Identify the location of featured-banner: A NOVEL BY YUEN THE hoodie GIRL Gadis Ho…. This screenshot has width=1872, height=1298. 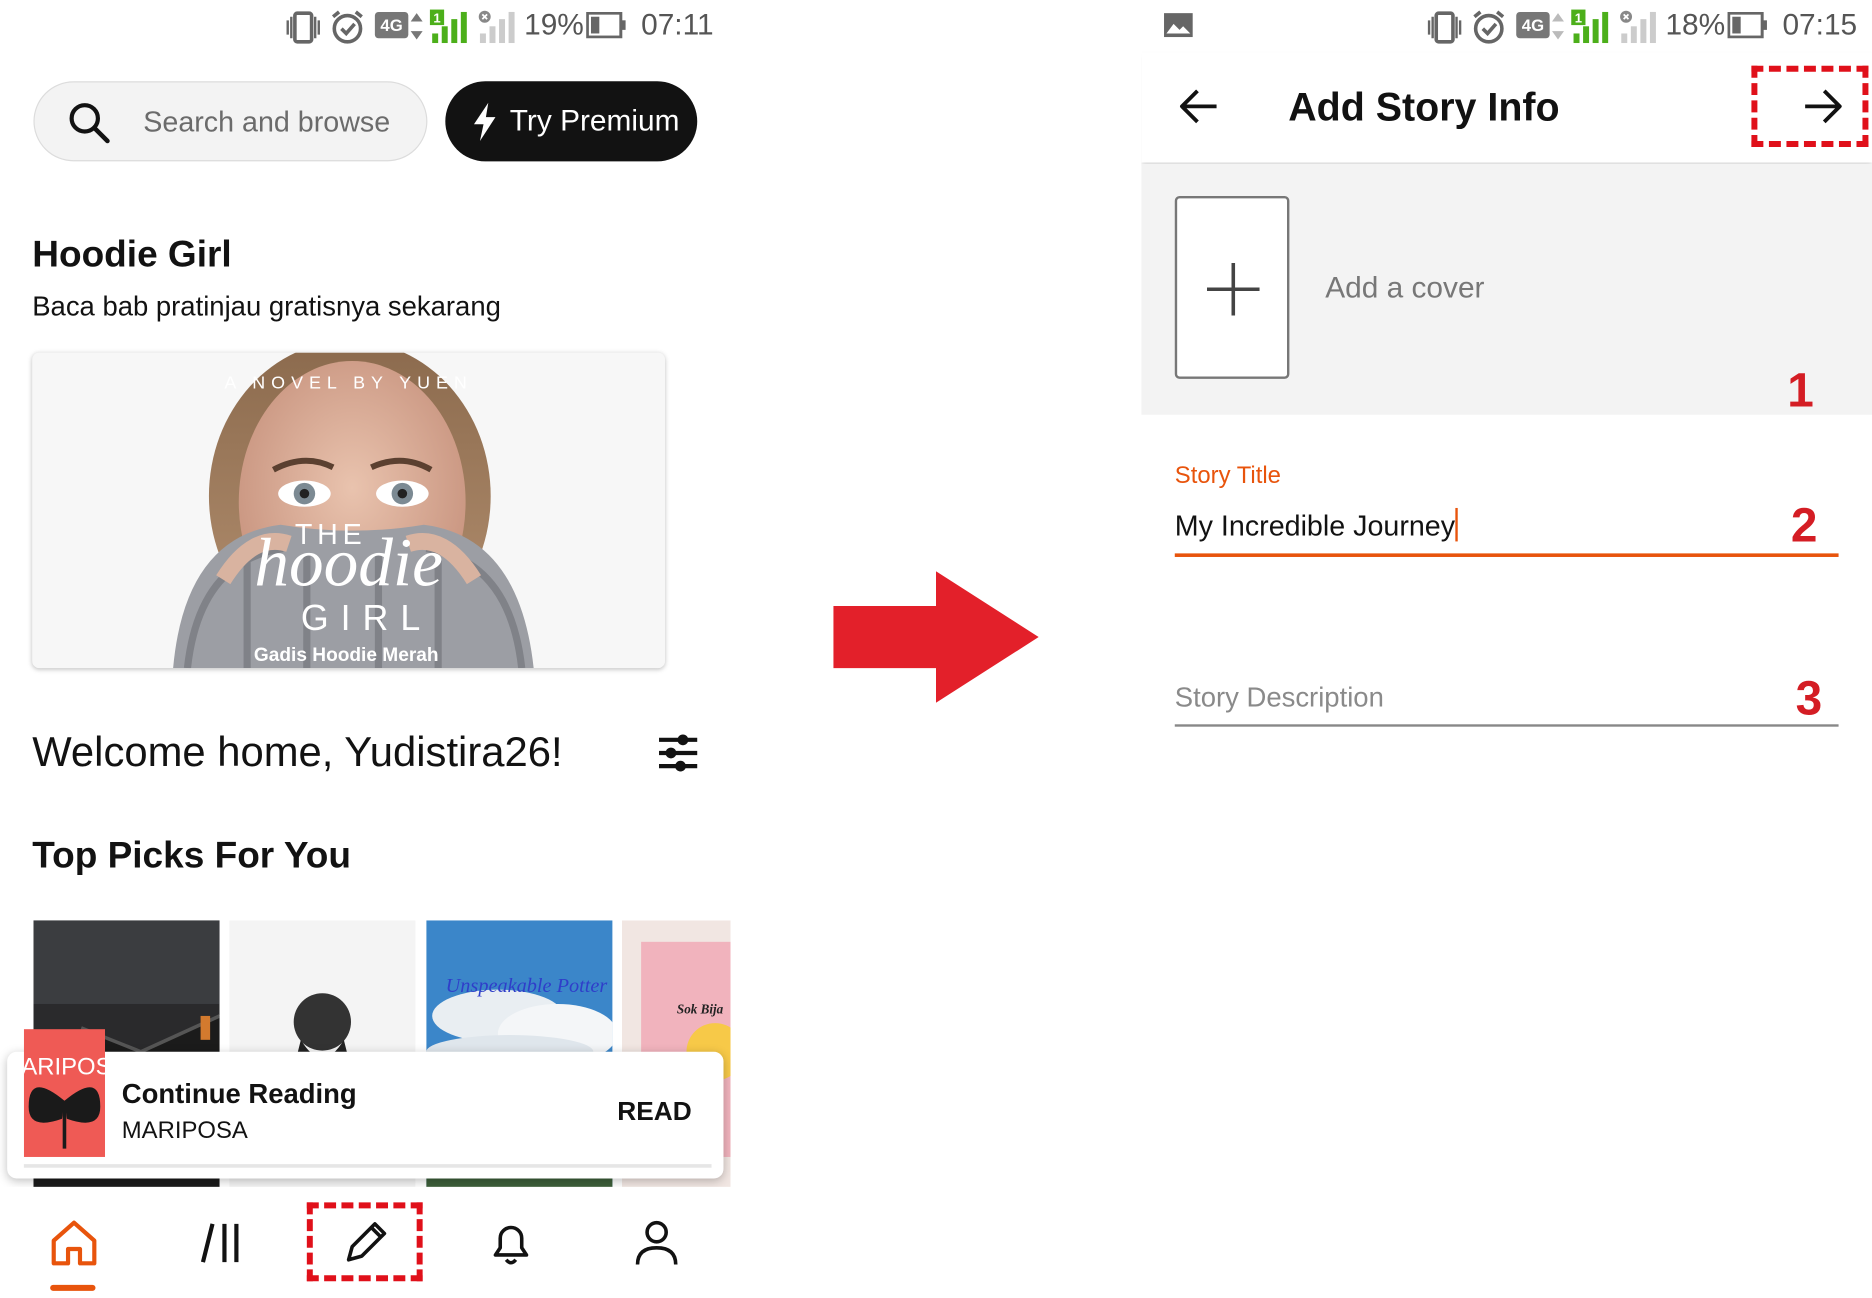
(348, 510).